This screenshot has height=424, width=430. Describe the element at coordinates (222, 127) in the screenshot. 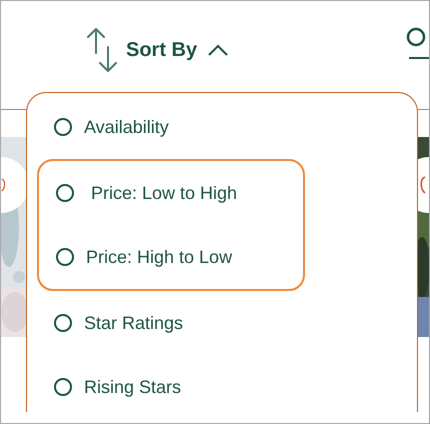

I see `sort-option: Availability` at that location.